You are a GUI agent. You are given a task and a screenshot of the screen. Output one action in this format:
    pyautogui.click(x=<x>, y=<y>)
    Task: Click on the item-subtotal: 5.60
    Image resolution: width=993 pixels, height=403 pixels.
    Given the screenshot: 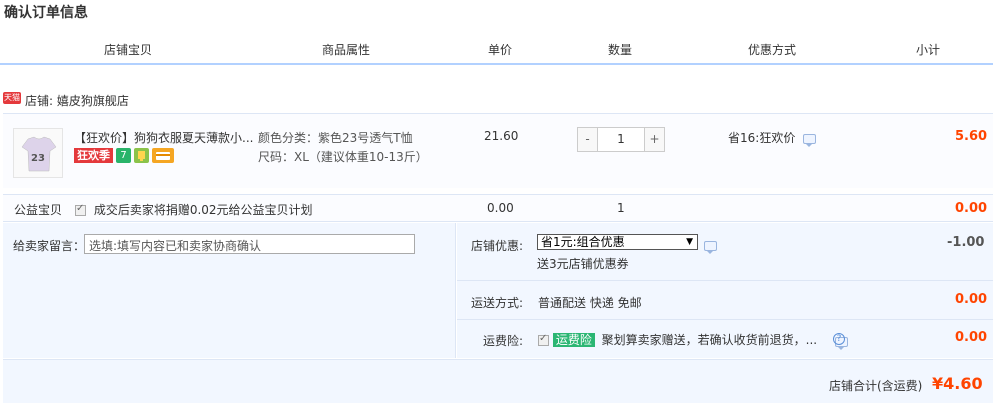 What is the action you would take?
    pyautogui.click(x=971, y=136)
    